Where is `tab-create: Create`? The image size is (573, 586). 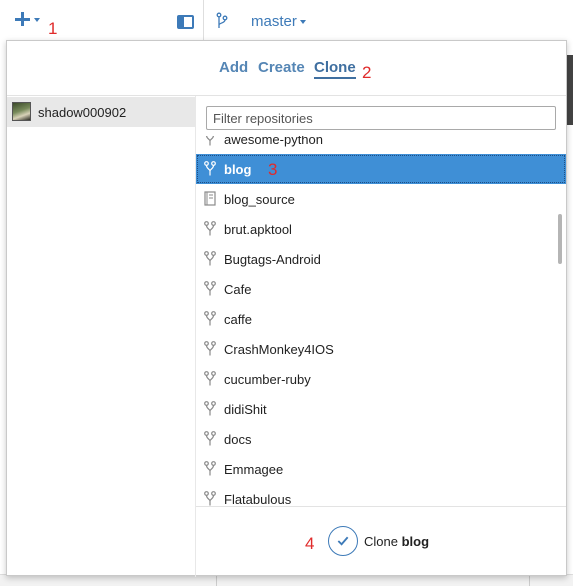 tab-create: Create is located at coordinates (281, 67).